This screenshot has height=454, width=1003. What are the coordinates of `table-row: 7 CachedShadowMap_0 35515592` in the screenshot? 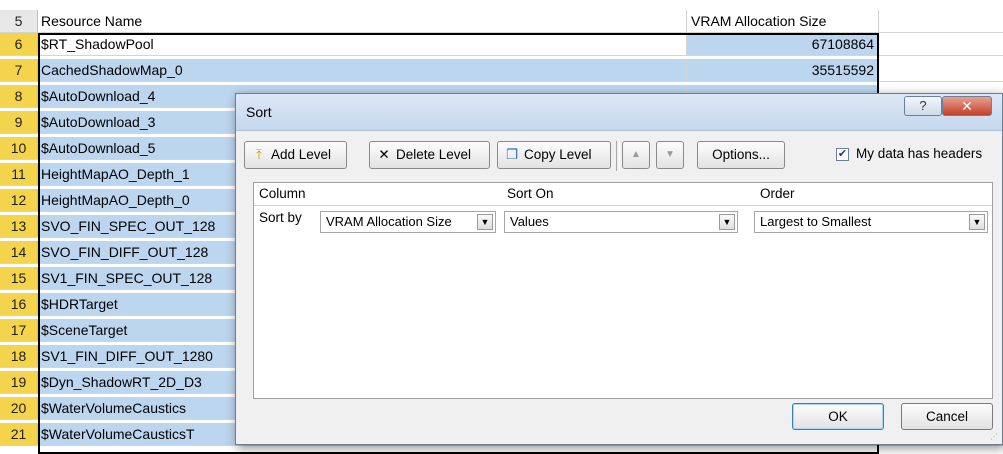 It's located at (501, 70).